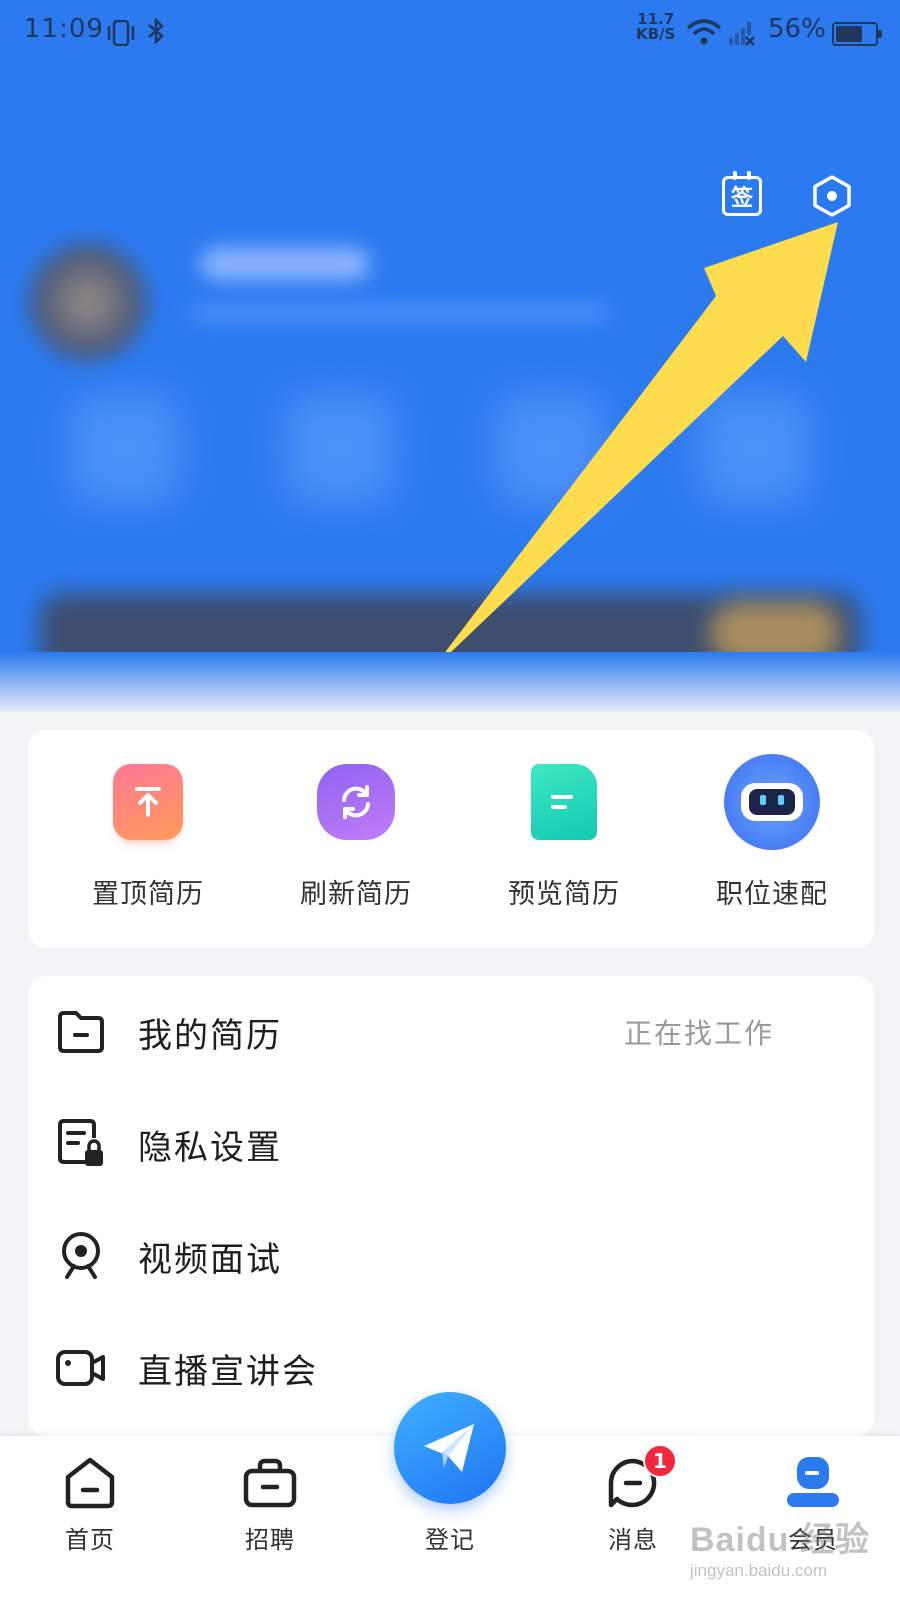 Image resolution: width=900 pixels, height=1600 pixels. I want to click on nav-home: 首页, so click(90, 1502).